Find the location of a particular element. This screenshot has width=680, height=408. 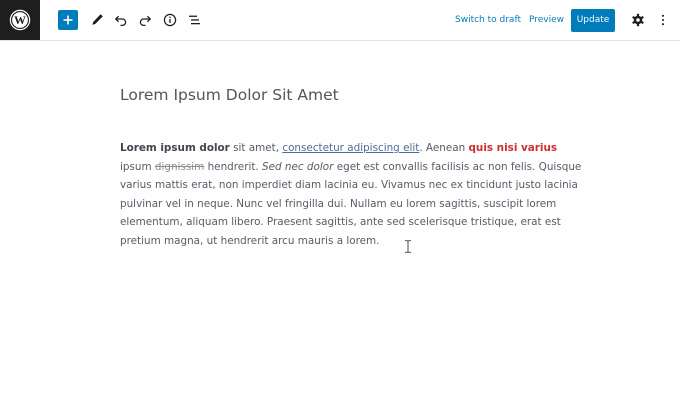

pencil-icon is located at coordinates (97, 19).